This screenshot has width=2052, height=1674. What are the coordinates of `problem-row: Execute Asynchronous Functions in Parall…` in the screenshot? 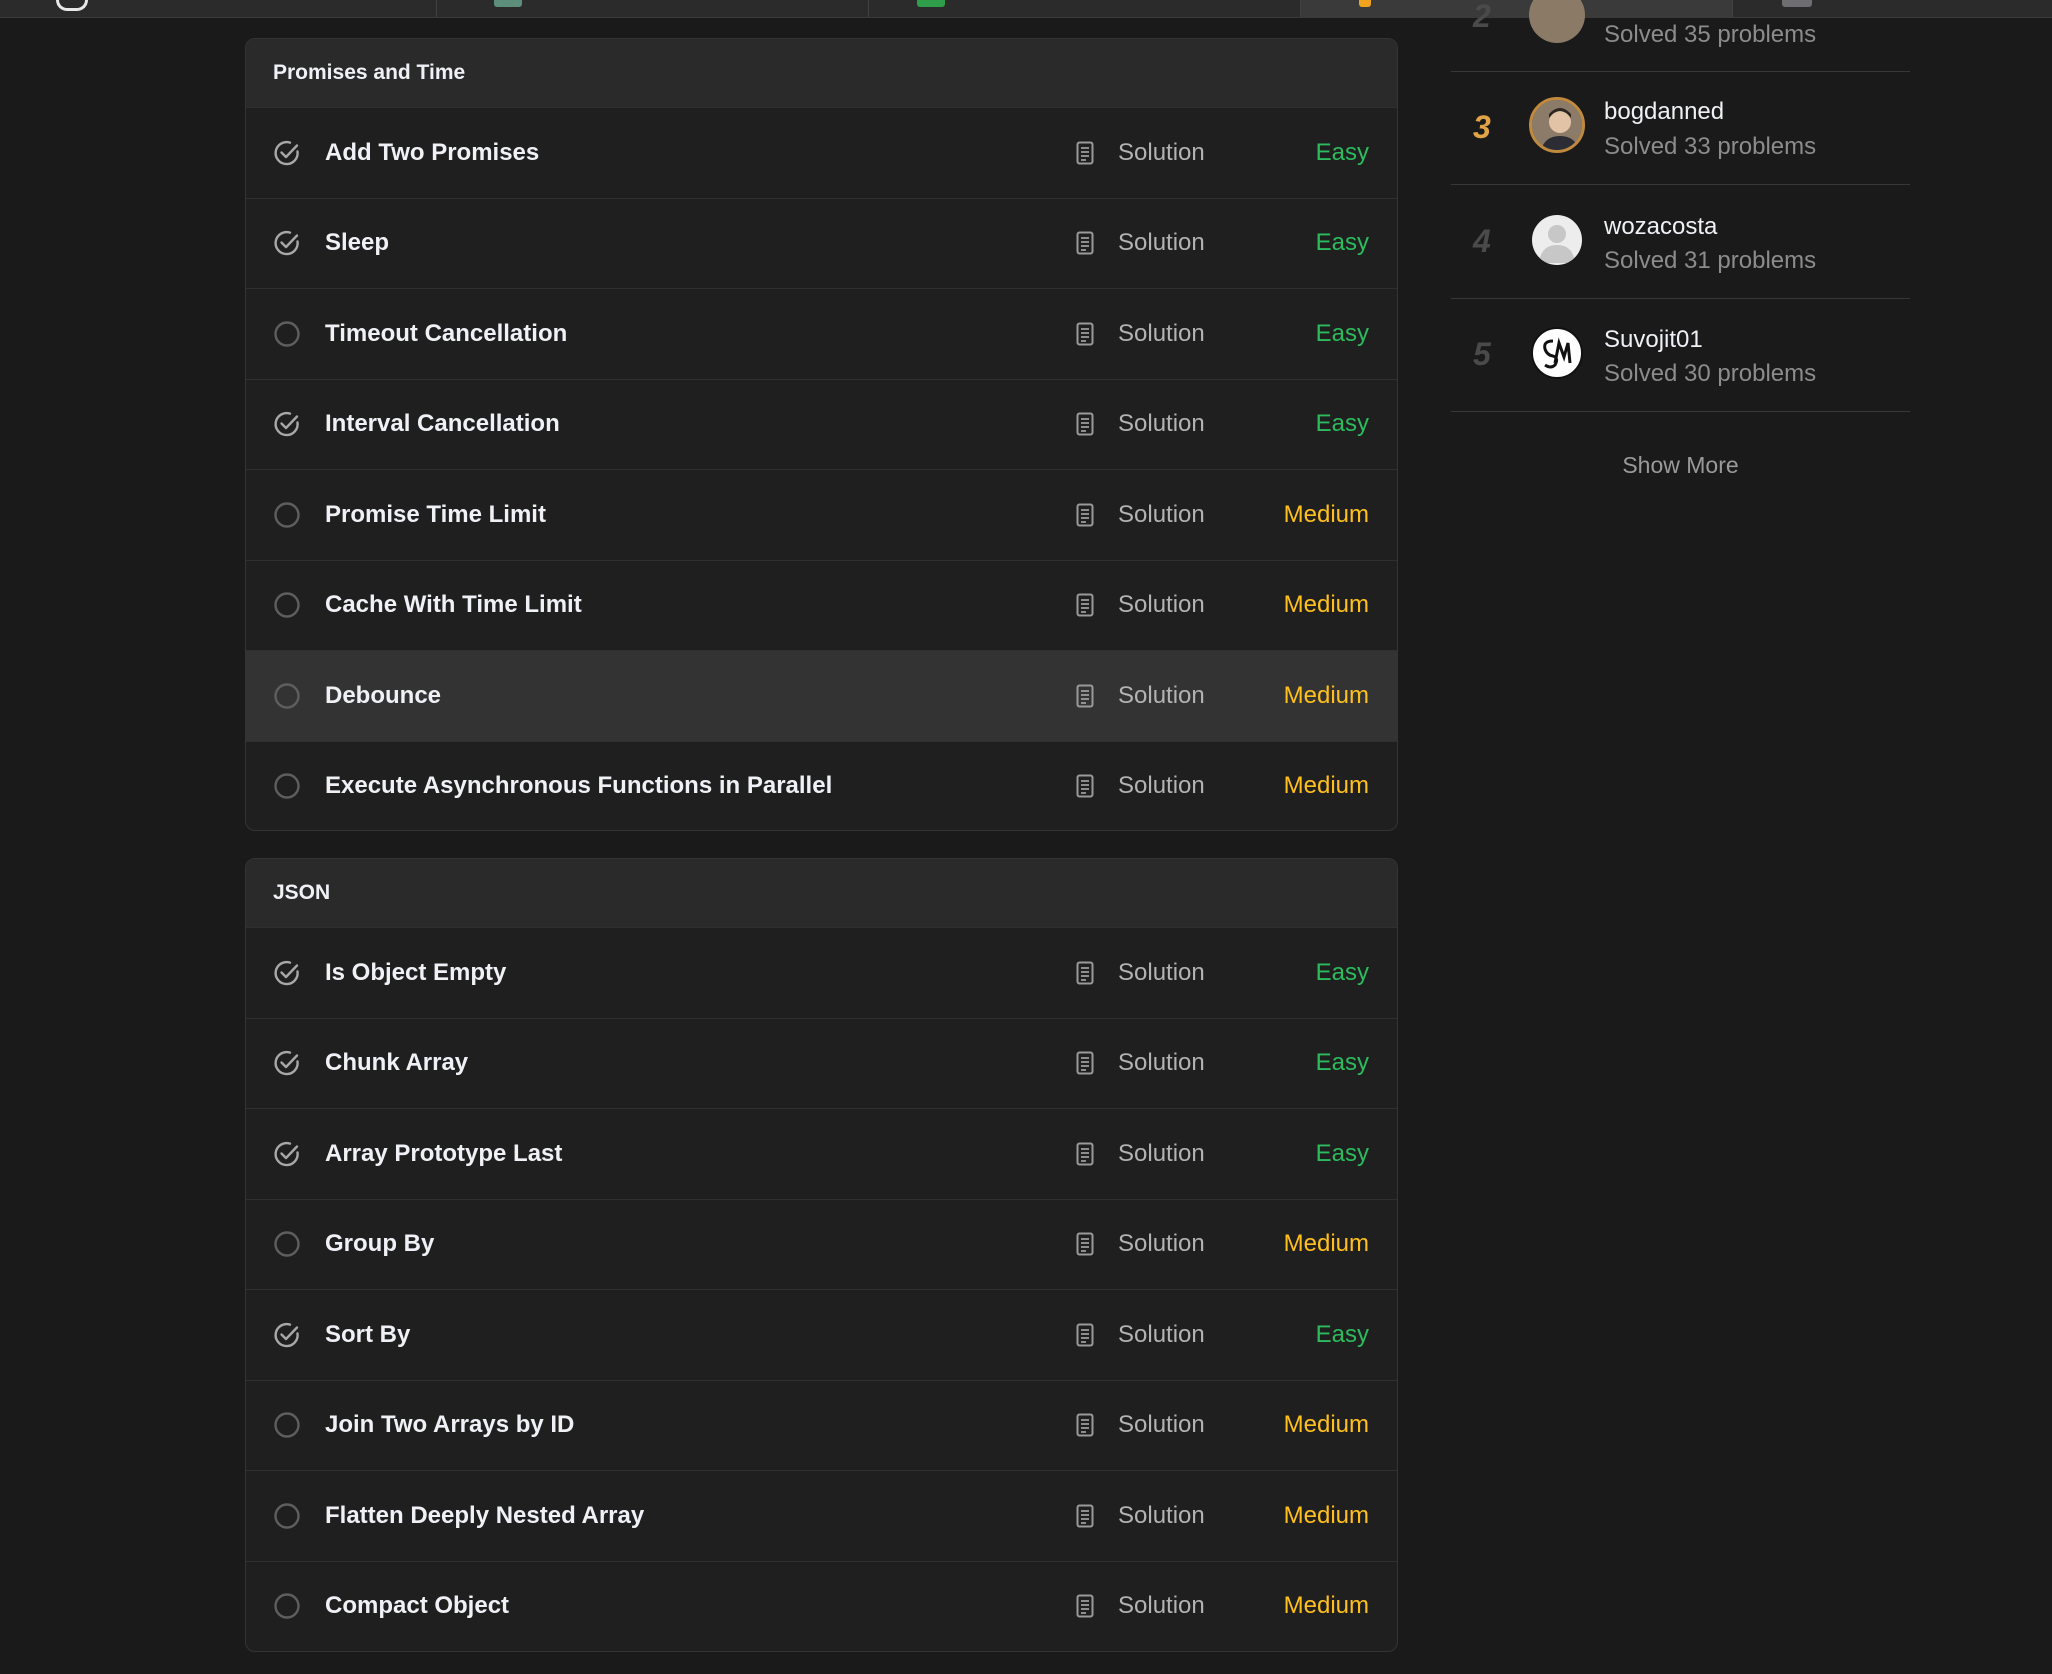 It's located at (821, 785).